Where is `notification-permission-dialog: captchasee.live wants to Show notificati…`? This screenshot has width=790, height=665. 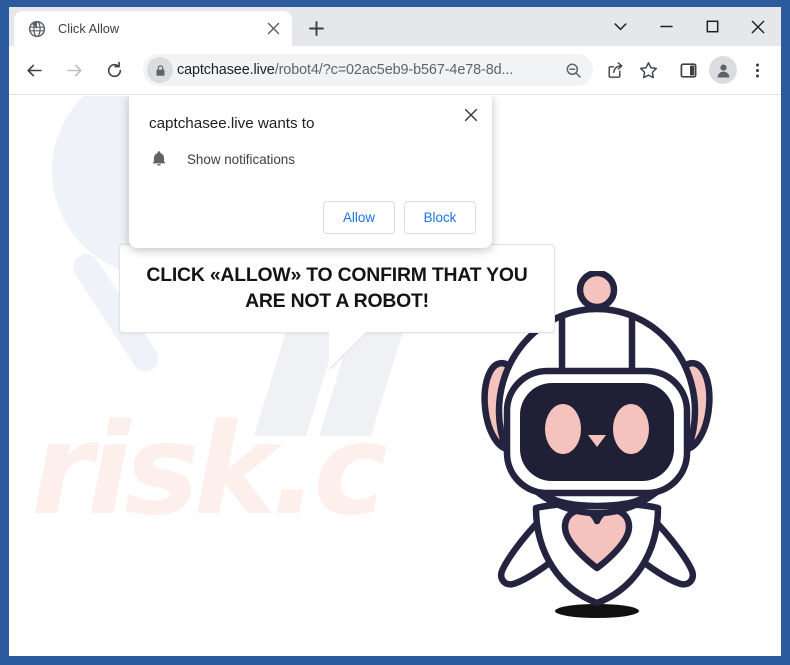
notification-permission-dialog: captchasee.live wants to Show notificati… is located at coordinates (310, 172).